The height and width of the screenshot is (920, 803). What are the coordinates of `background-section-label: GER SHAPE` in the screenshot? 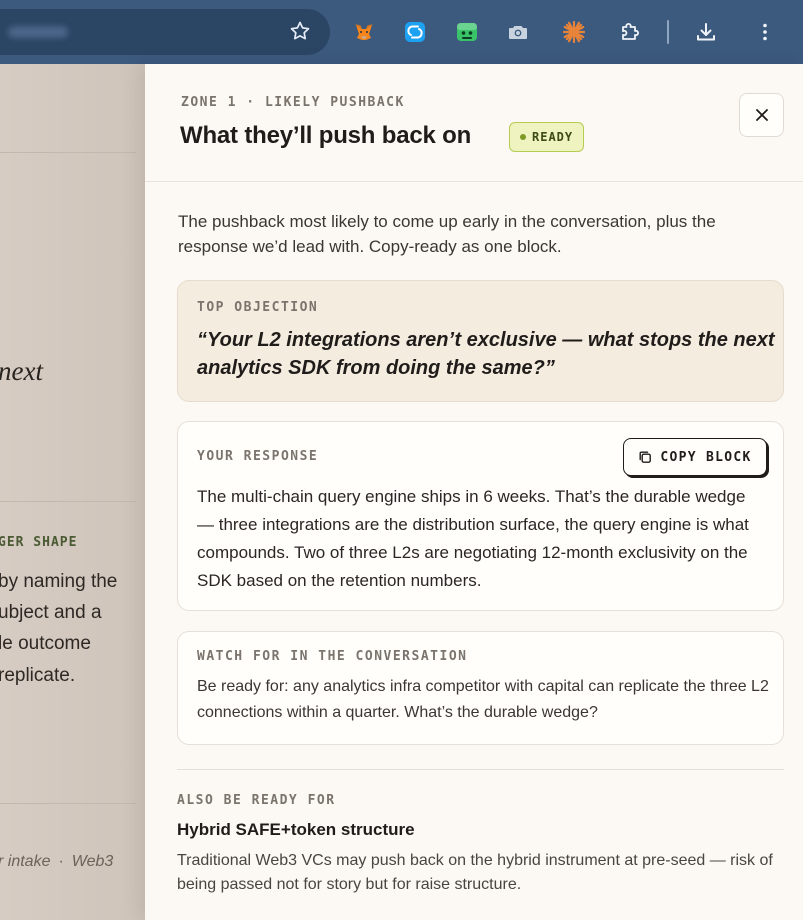 It's located at (39, 542).